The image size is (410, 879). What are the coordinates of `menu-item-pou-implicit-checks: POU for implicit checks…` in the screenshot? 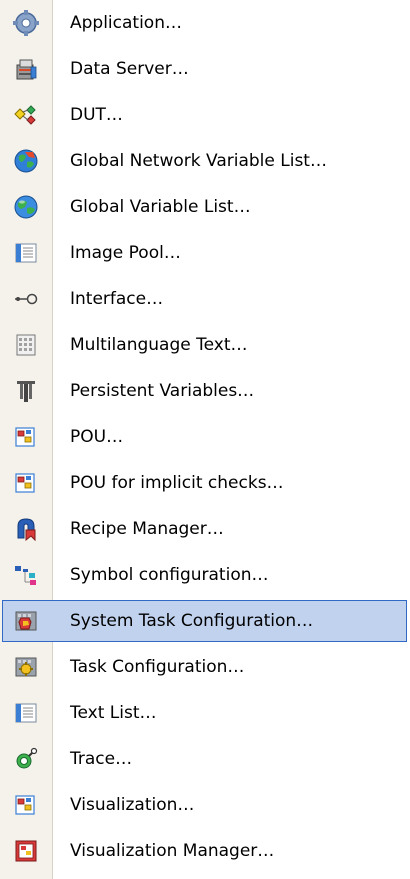 It's located at (205, 483).